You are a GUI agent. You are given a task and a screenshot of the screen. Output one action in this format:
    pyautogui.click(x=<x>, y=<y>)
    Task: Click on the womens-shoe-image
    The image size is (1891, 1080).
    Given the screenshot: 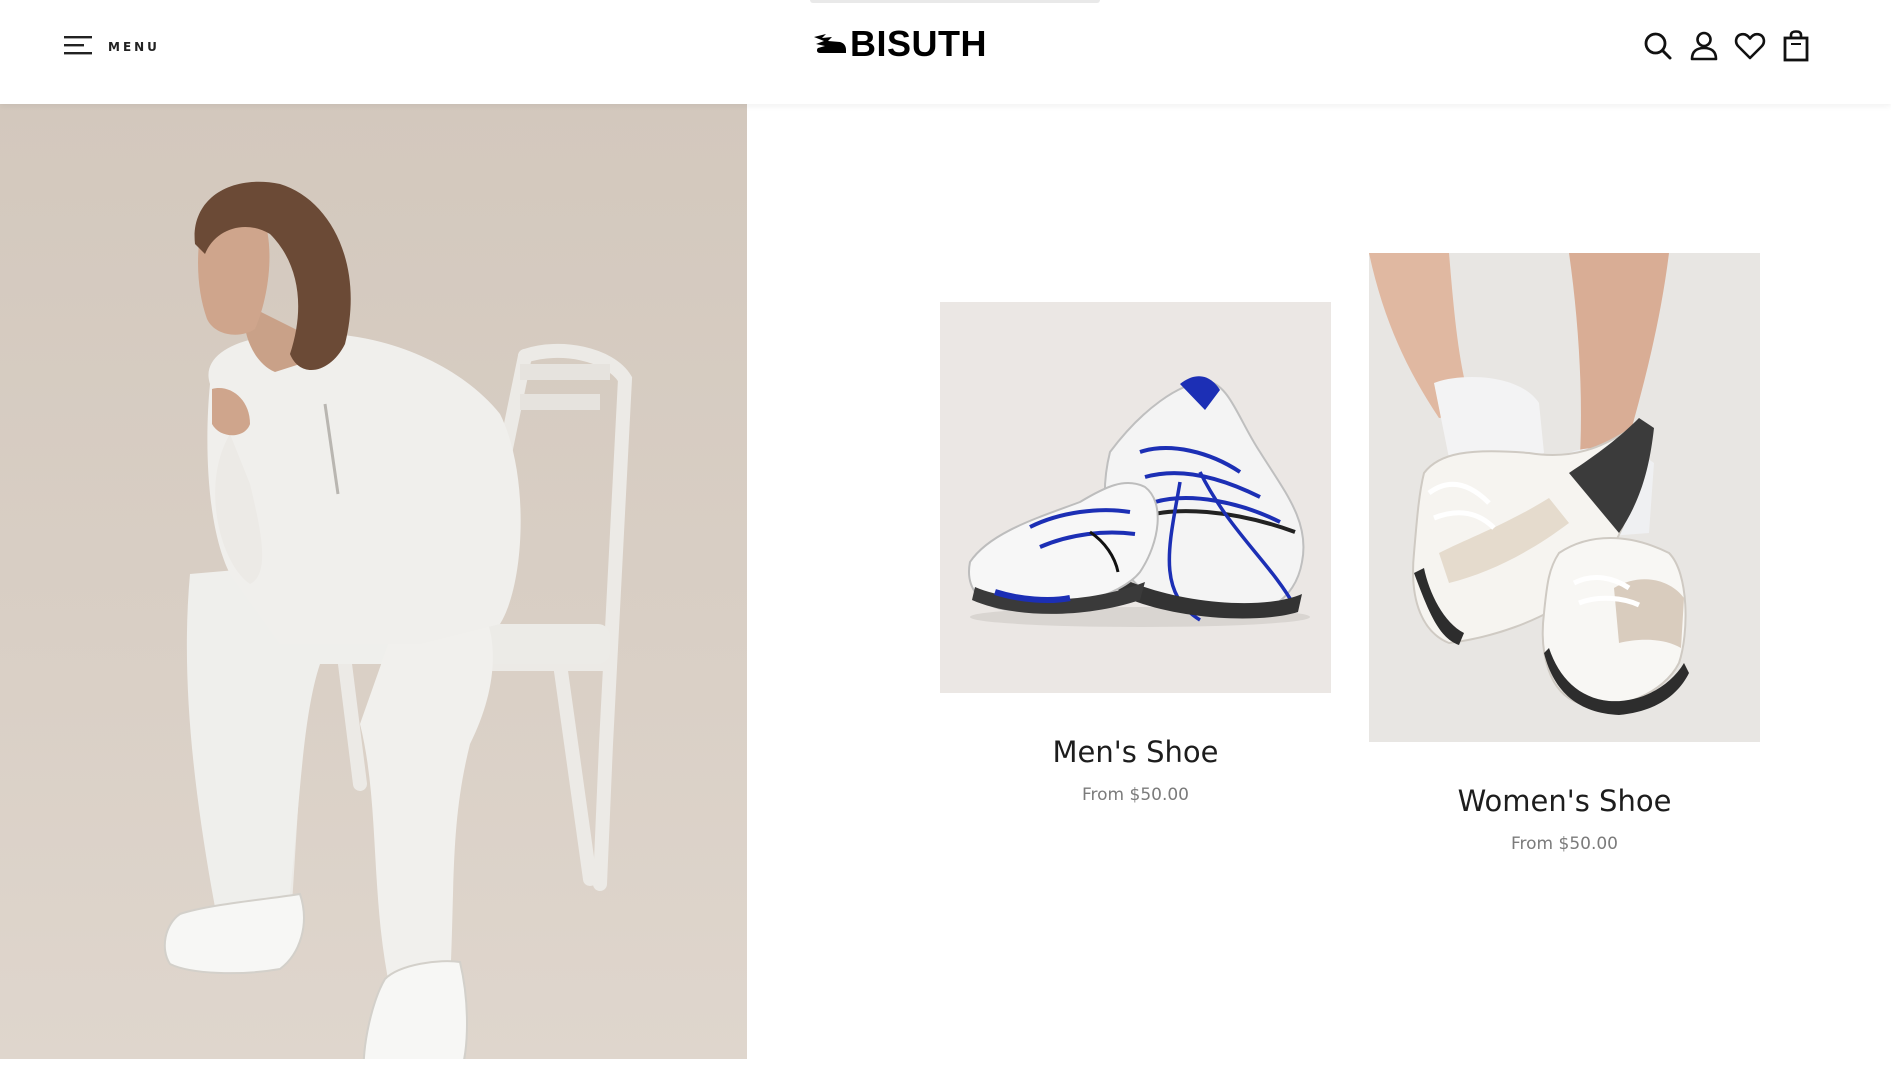 What is the action you would take?
    pyautogui.click(x=1564, y=497)
    